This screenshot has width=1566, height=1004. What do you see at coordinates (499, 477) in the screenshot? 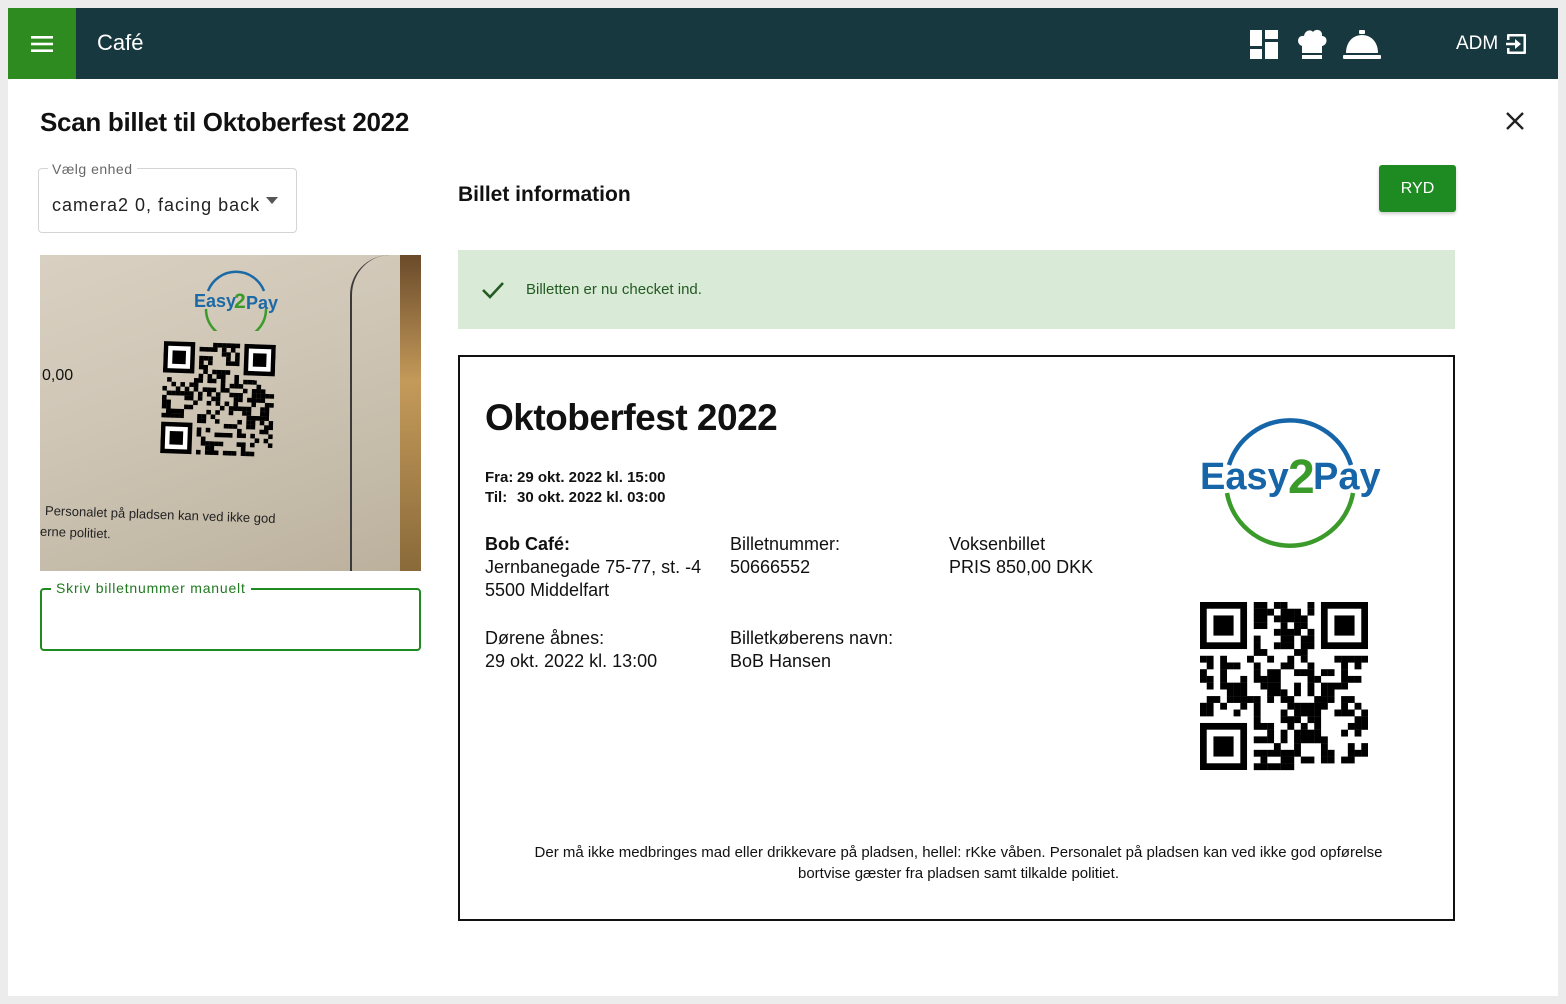
I see `from-label: Fra:` at bounding box center [499, 477].